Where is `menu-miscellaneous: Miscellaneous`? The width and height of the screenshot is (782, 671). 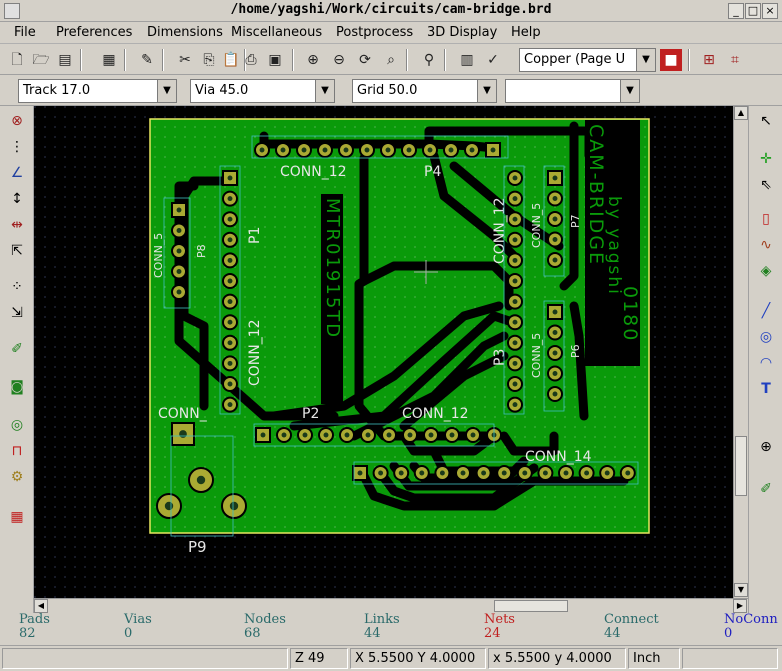 menu-miscellaneous: Miscellaneous is located at coordinates (276, 32).